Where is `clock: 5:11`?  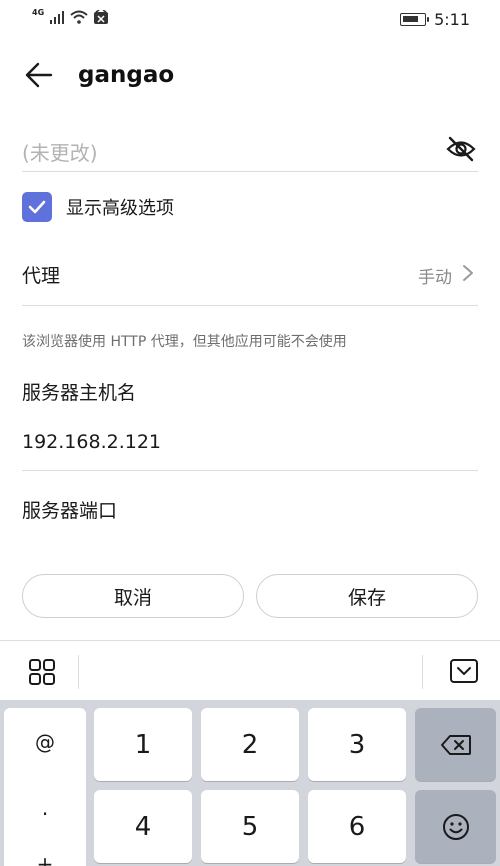
clock: 5:11 is located at coordinates (452, 19).